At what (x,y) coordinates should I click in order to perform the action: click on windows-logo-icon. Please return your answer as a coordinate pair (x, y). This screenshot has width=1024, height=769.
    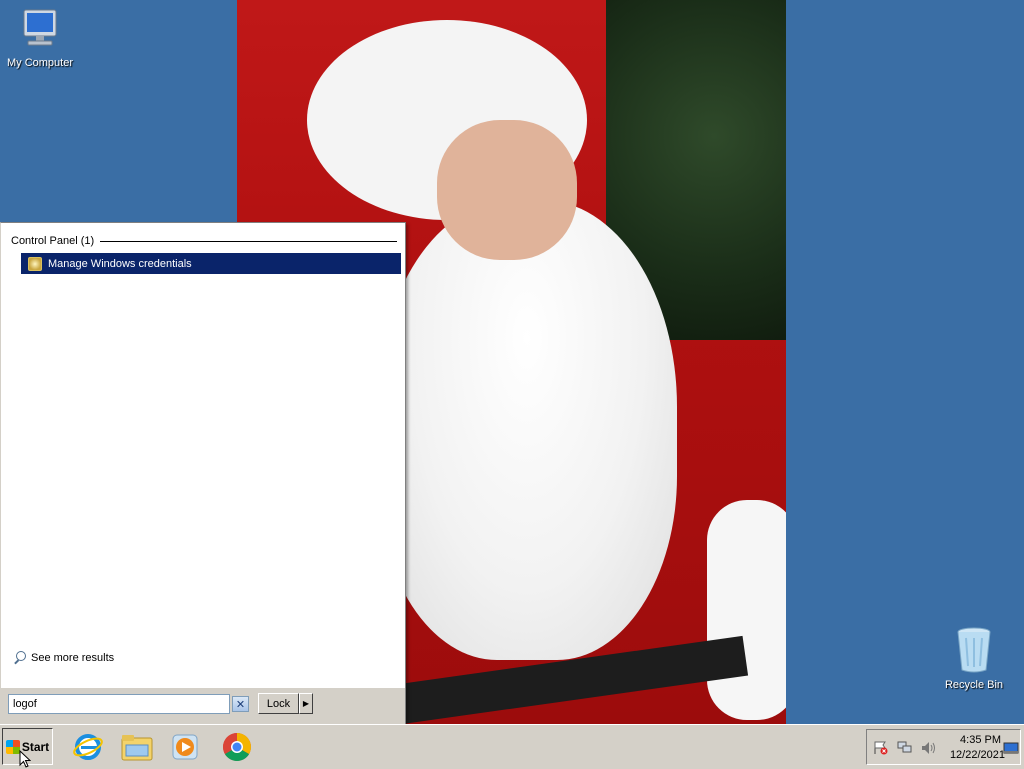
    Looking at the image, I should click on (12, 746).